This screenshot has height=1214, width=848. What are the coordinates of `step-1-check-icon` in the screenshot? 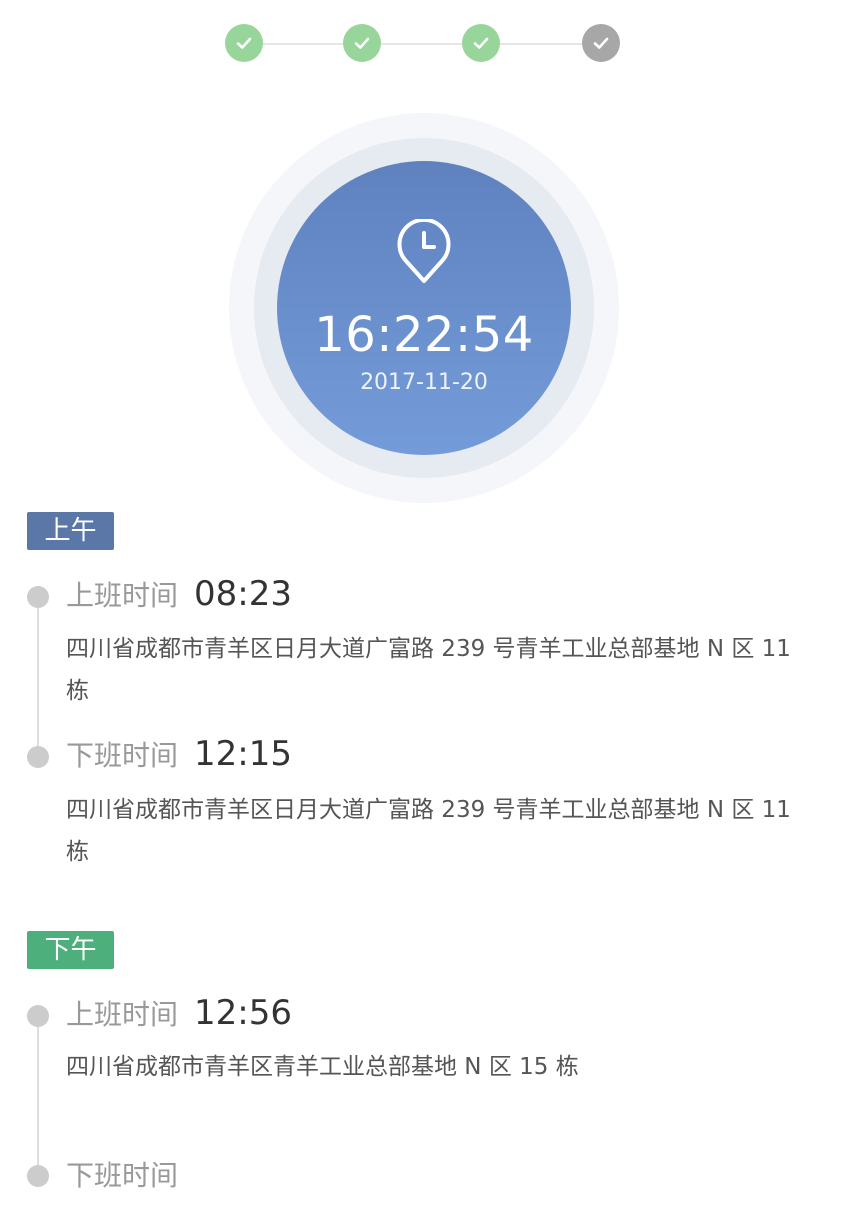 It's located at (244, 43).